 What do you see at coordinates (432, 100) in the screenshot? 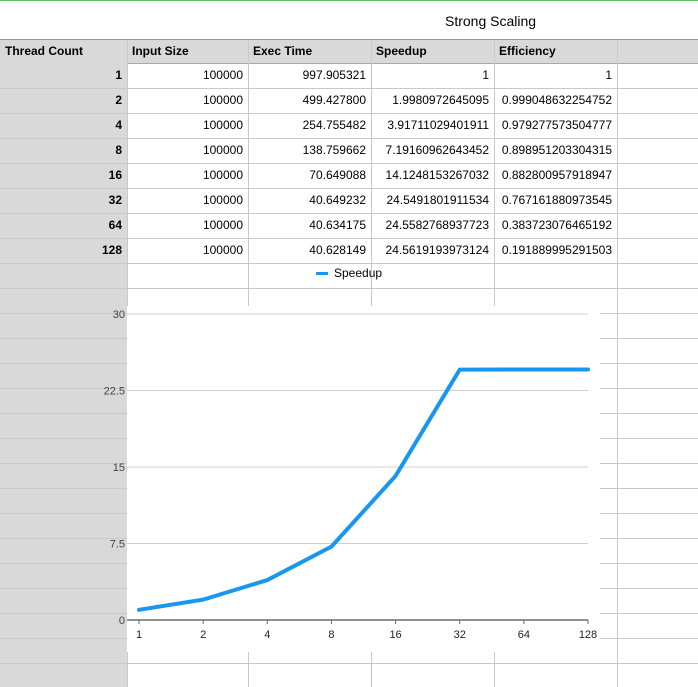
I see `table-cell: 1.9980972645095` at bounding box center [432, 100].